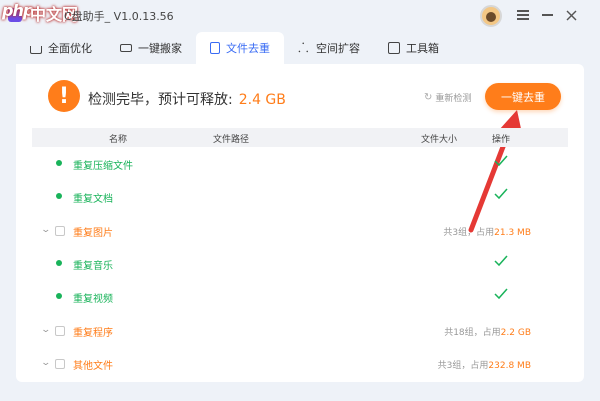 The image size is (600, 401). Describe the element at coordinates (93, 299) in the screenshot. I see `row-label: 重复视频` at that location.